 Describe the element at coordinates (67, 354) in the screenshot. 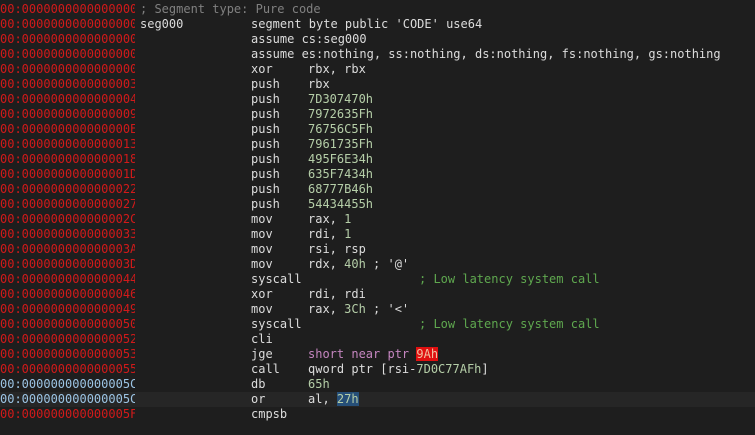

I see `line-address: 00:0000000000000053` at that location.